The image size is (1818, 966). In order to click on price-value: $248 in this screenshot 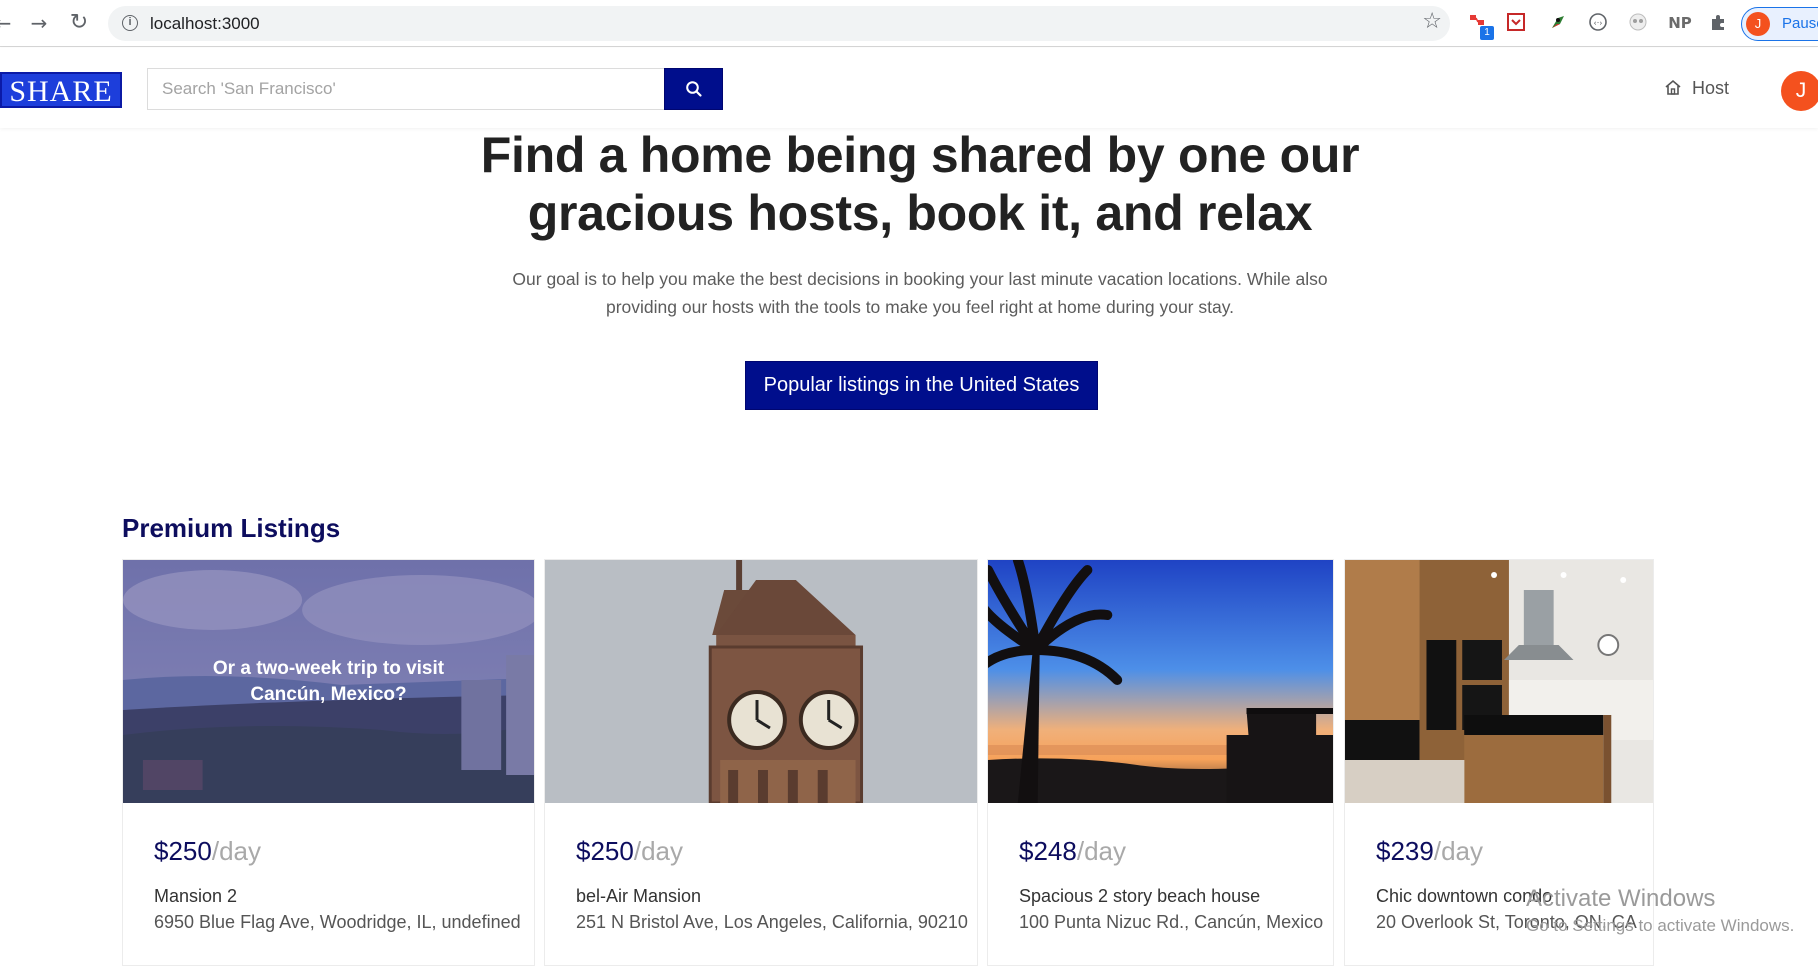, I will do `click(1048, 851)`.